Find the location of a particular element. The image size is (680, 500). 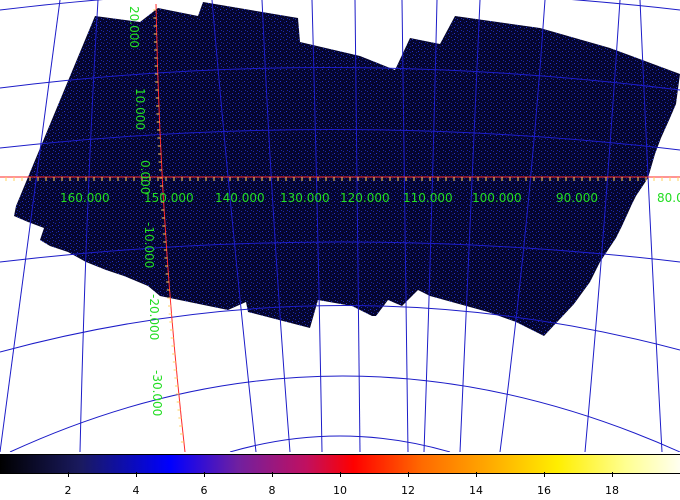

colorbar-tick-label: 14 is located at coordinates (476, 490).